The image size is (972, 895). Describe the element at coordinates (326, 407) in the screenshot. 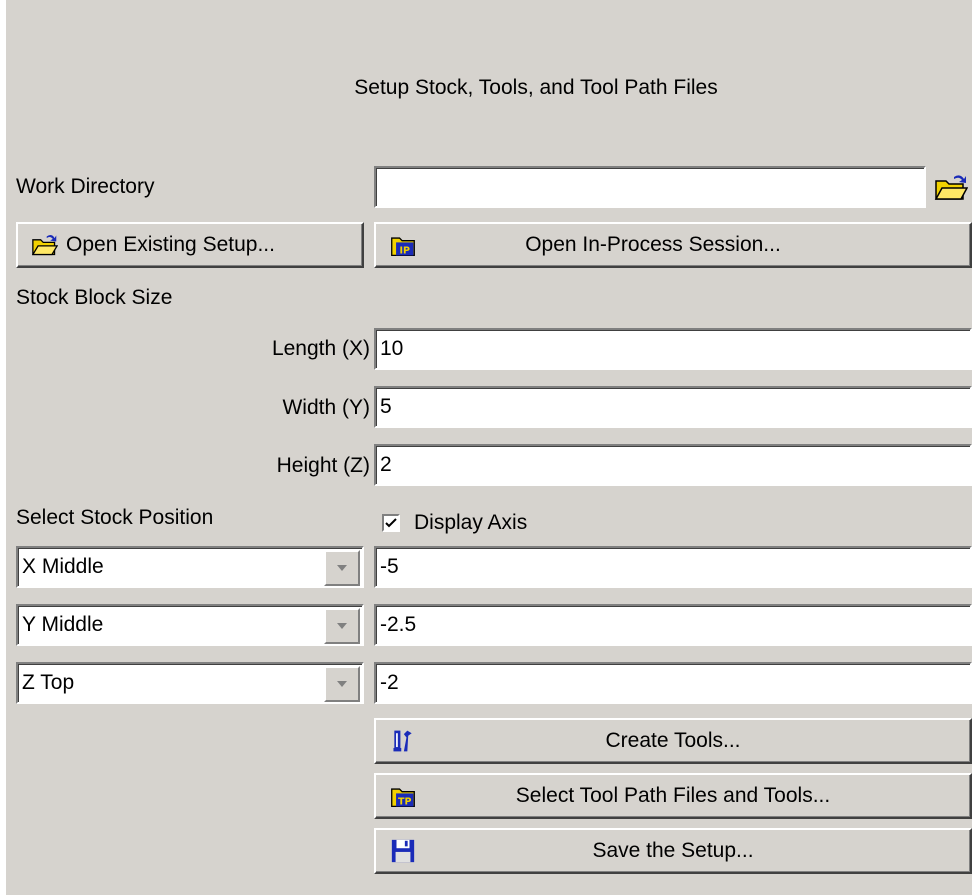

I see `width-label: Width (Y)` at that location.